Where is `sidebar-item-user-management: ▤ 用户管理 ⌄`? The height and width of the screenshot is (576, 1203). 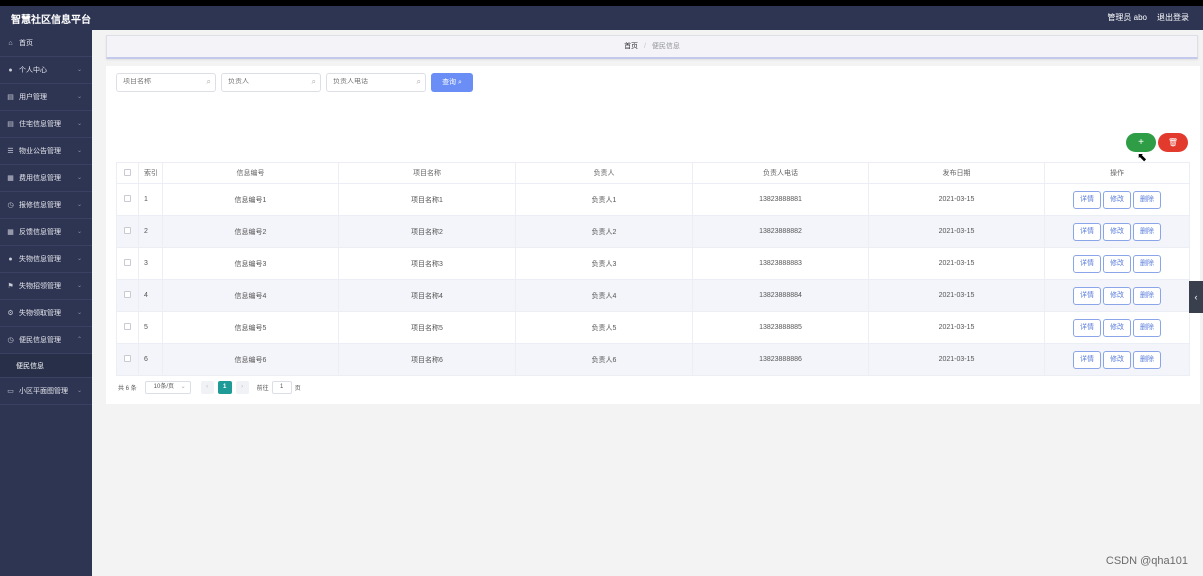 sidebar-item-user-management: ▤ 用户管理 ⌄ is located at coordinates (46, 97).